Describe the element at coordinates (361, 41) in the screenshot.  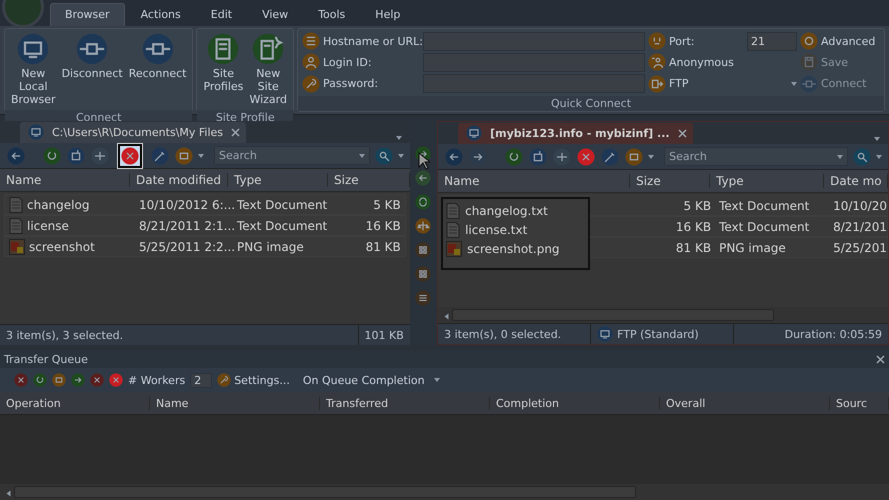
I see `field-label: Hostname or URL:` at that location.